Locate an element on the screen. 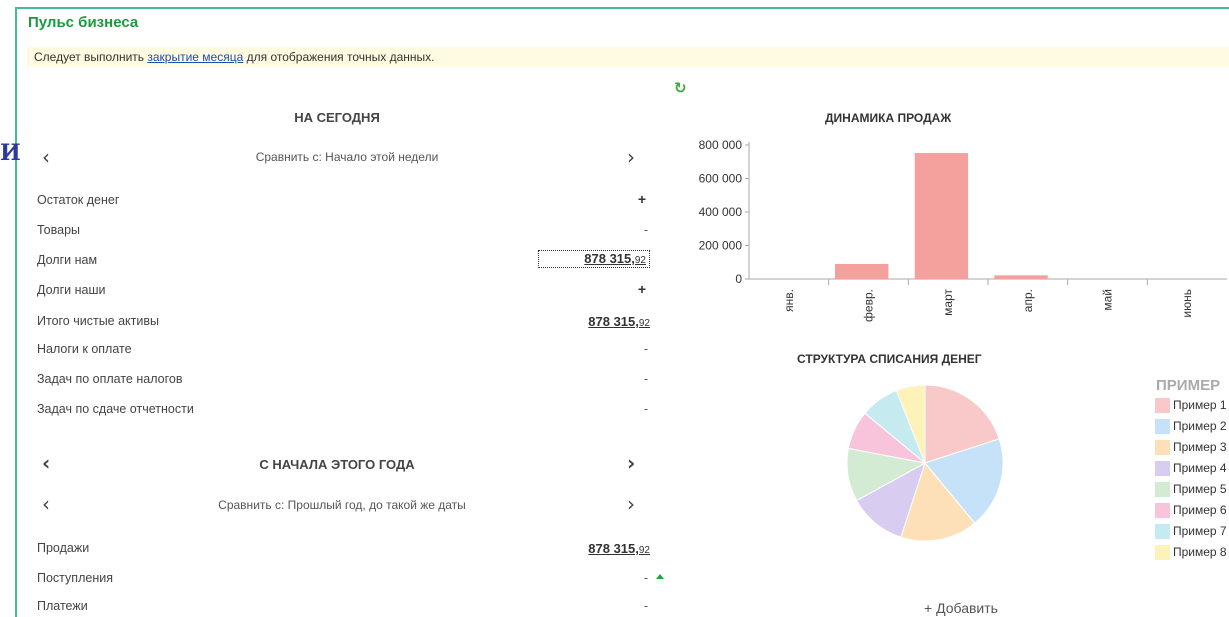  row-label: Долги наши is located at coordinates (71, 290).